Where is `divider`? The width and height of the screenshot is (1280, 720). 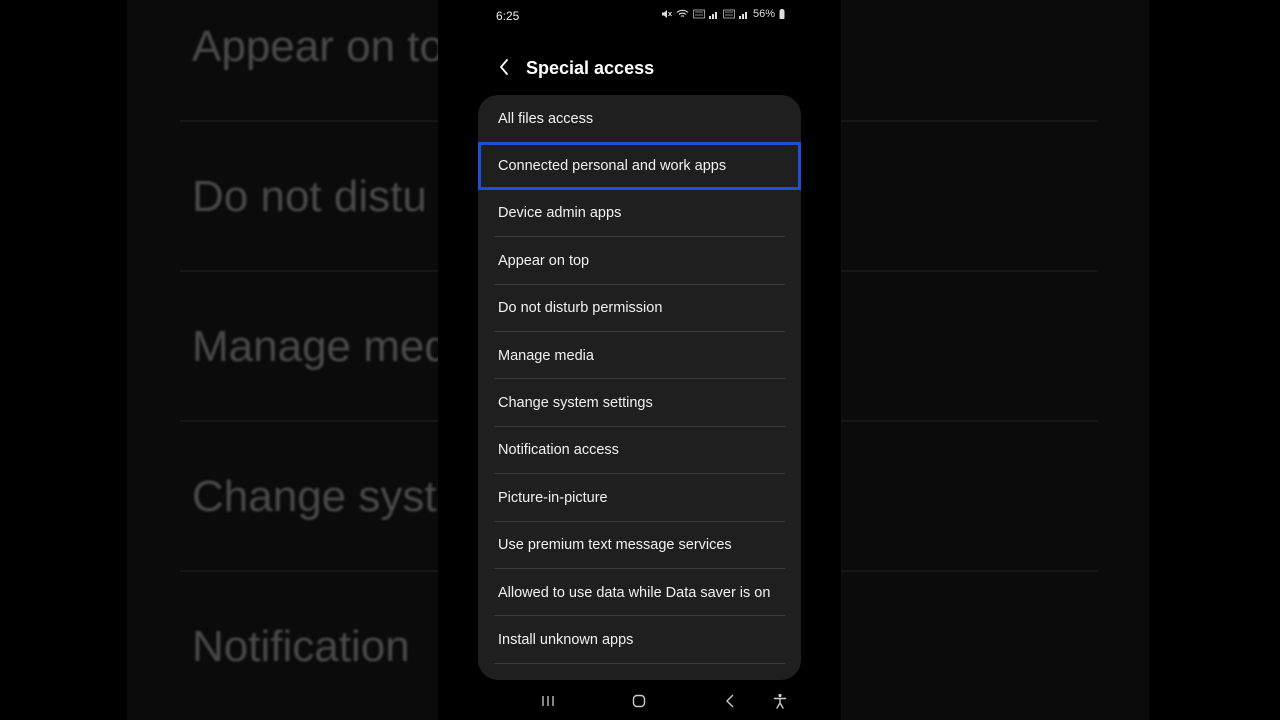 divider is located at coordinates (639, 663).